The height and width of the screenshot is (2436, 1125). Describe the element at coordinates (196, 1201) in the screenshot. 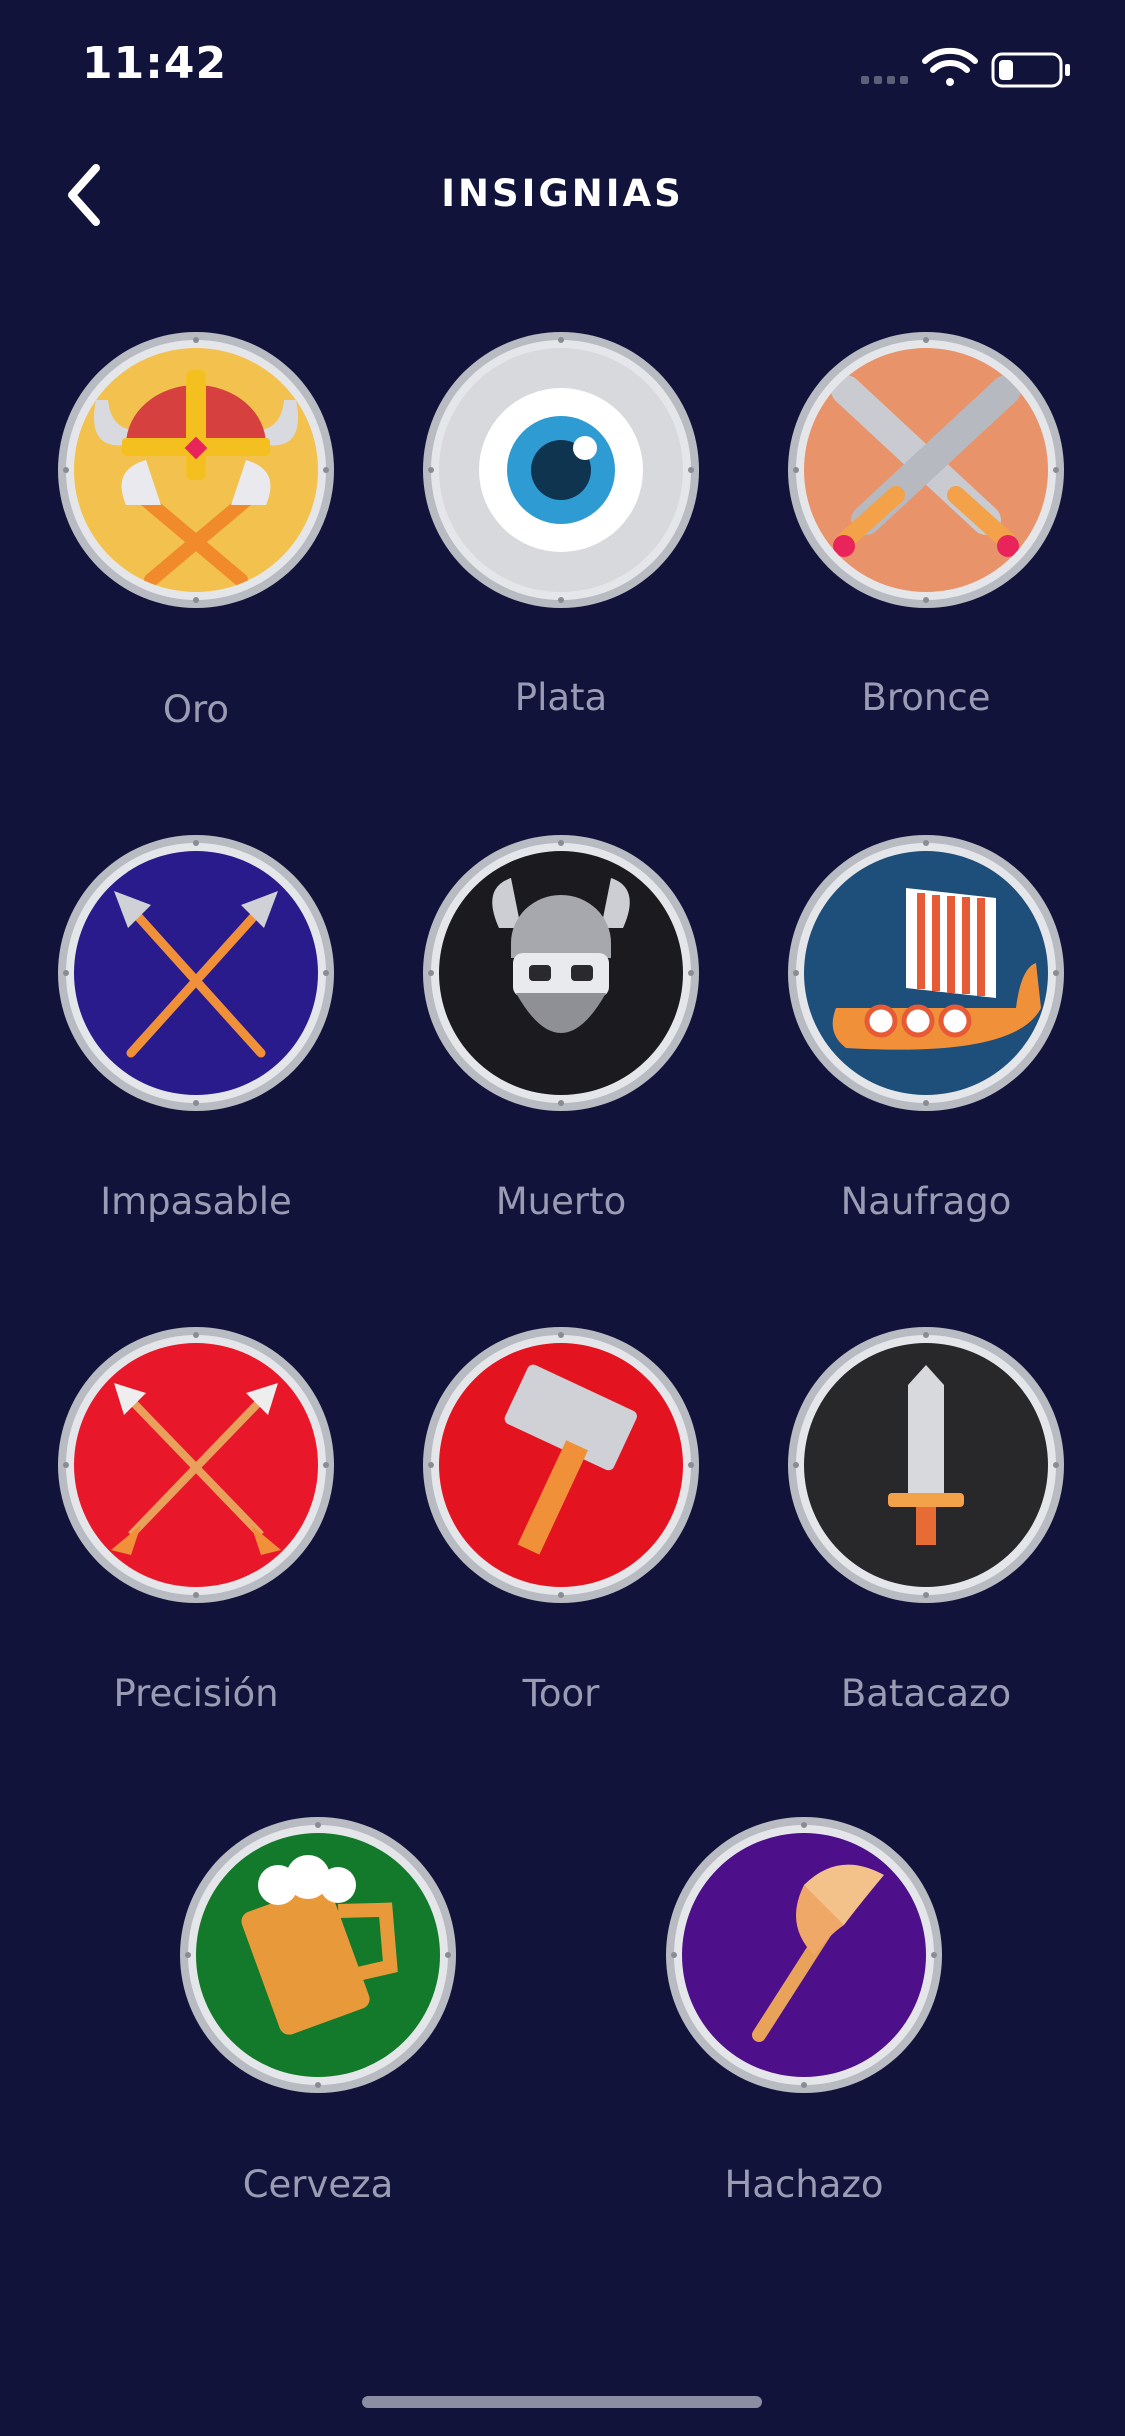

I see `badge-label: Impasable` at that location.